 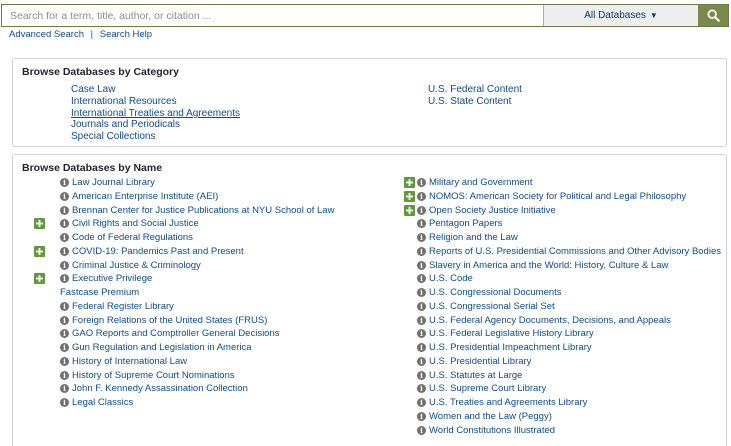 What do you see at coordinates (136, 265) in the screenshot?
I see `database-item-label: Criminal Justice & Criminology` at bounding box center [136, 265].